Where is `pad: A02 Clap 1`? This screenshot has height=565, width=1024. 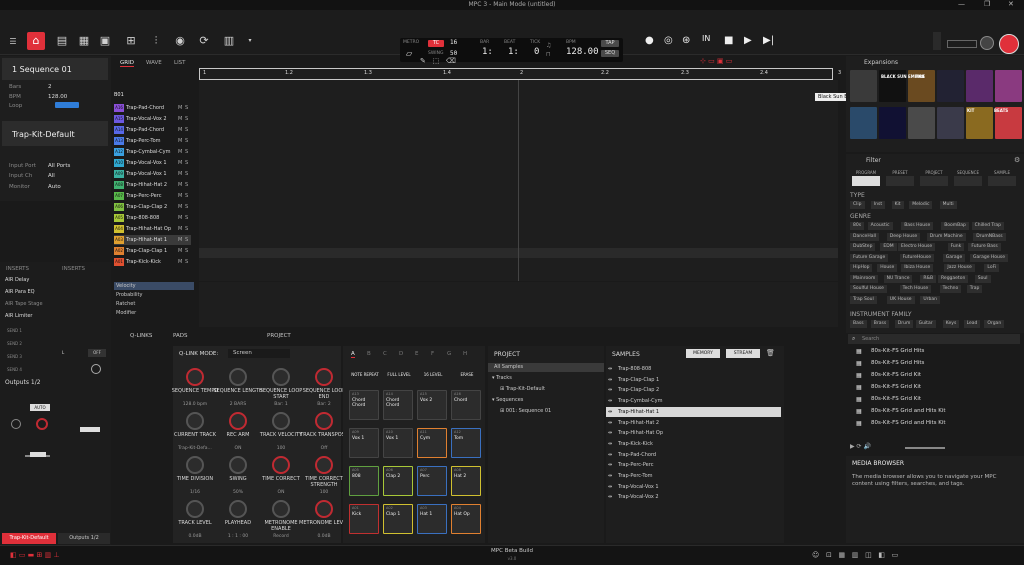 pad: A02 Clap 1 is located at coordinates (398, 519).